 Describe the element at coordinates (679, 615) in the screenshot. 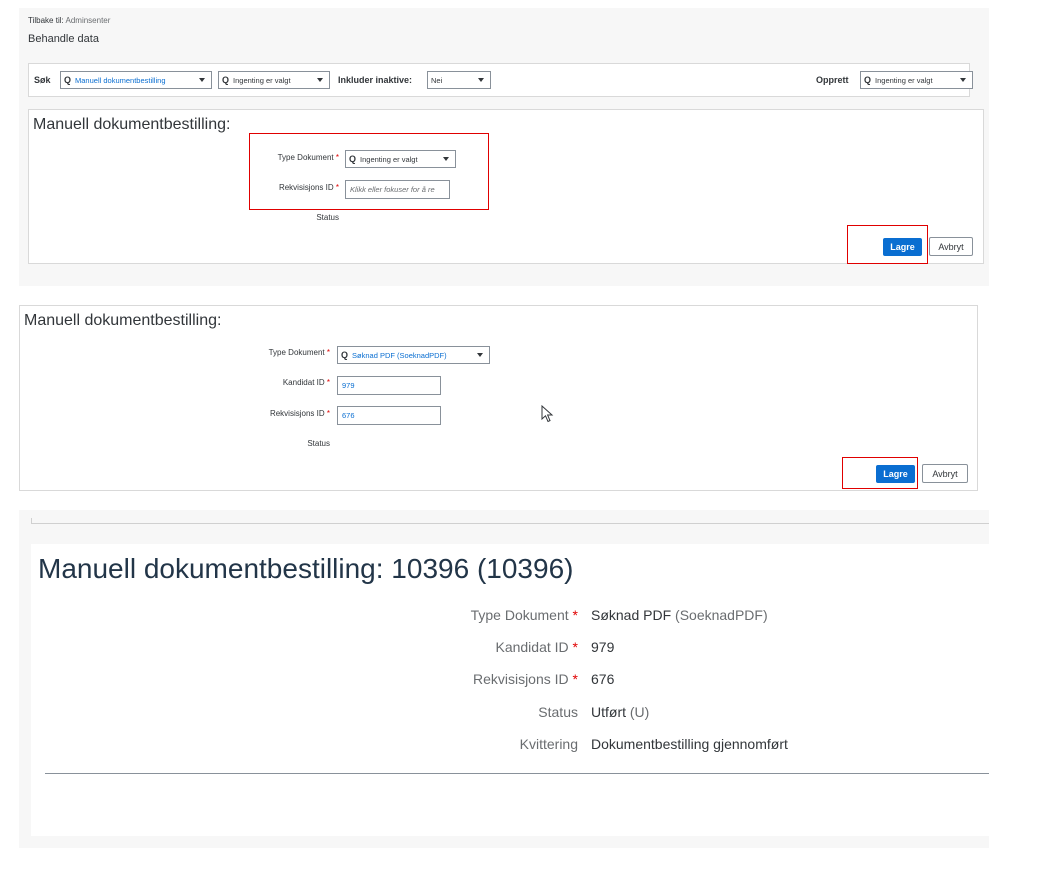

I see `detail-value-type-document: Søknad PDF (SoeknadPDF)` at that location.